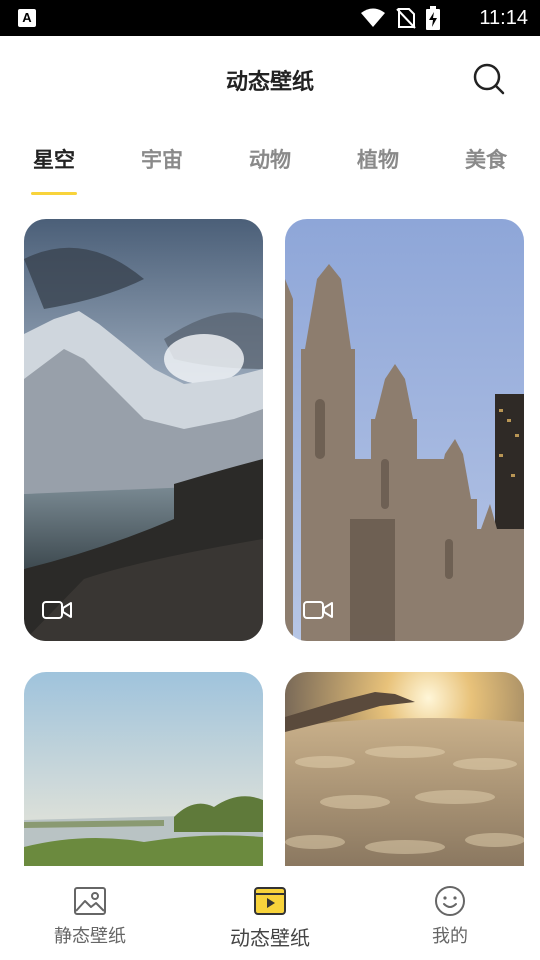  I want to click on tab-animals: 动物, so click(270, 159).